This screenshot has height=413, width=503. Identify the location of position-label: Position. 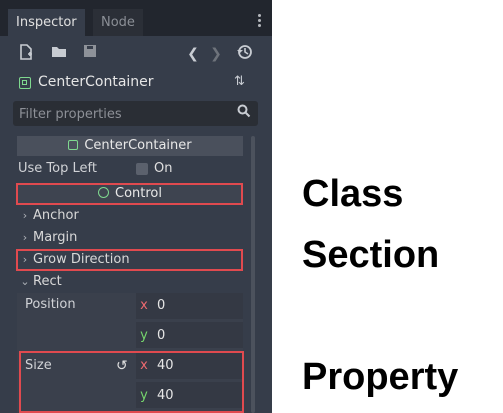
(50, 304).